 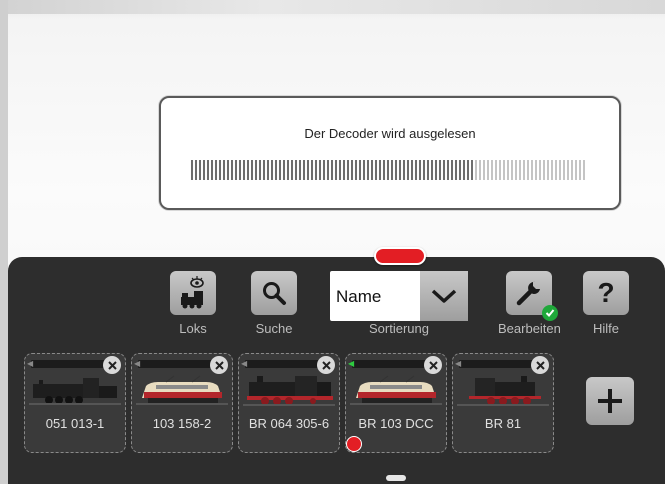 I want to click on page-indicator, so click(x=396, y=478).